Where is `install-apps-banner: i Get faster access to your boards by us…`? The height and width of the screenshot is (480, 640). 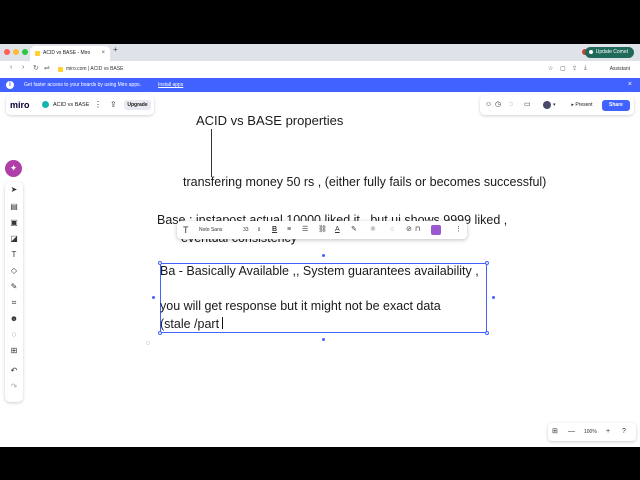 install-apps-banner: i Get faster access to your boards by us… is located at coordinates (320, 85).